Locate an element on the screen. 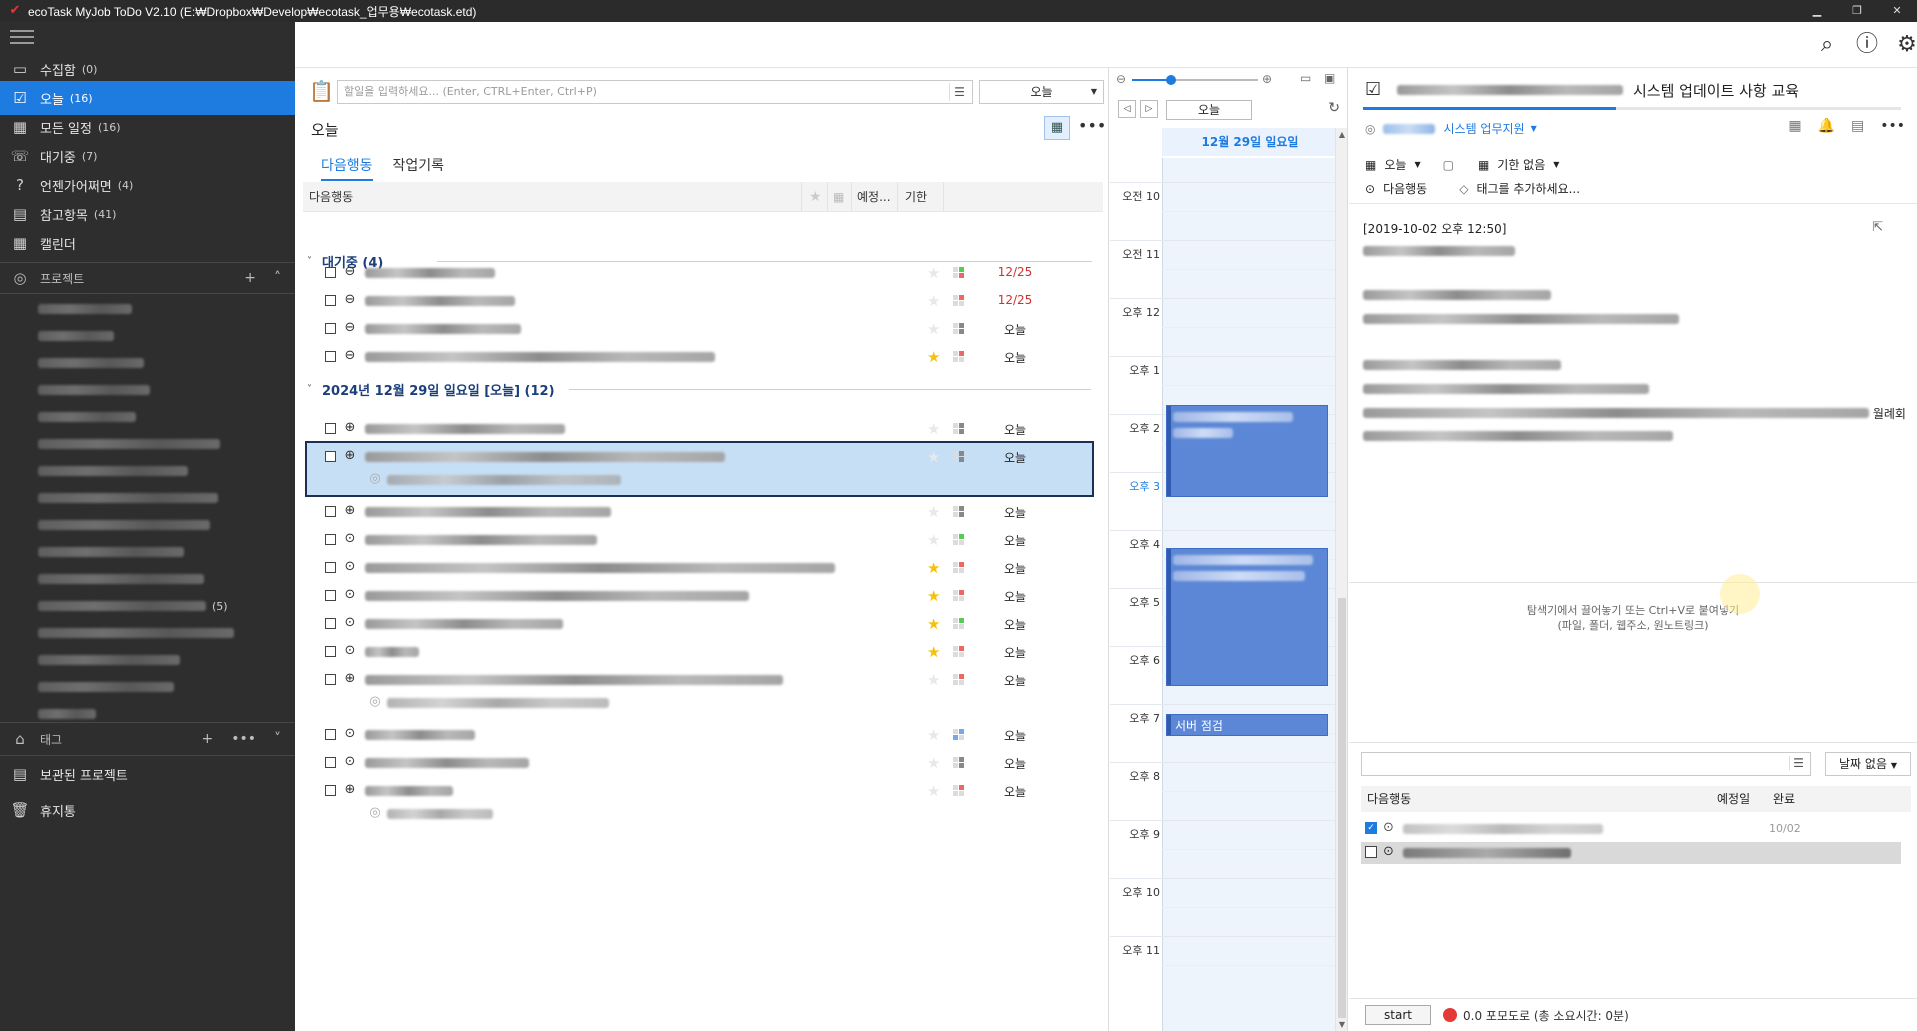 This screenshot has height=1031, width=1917. prev-day-button: ◁ is located at coordinates (1127, 109).